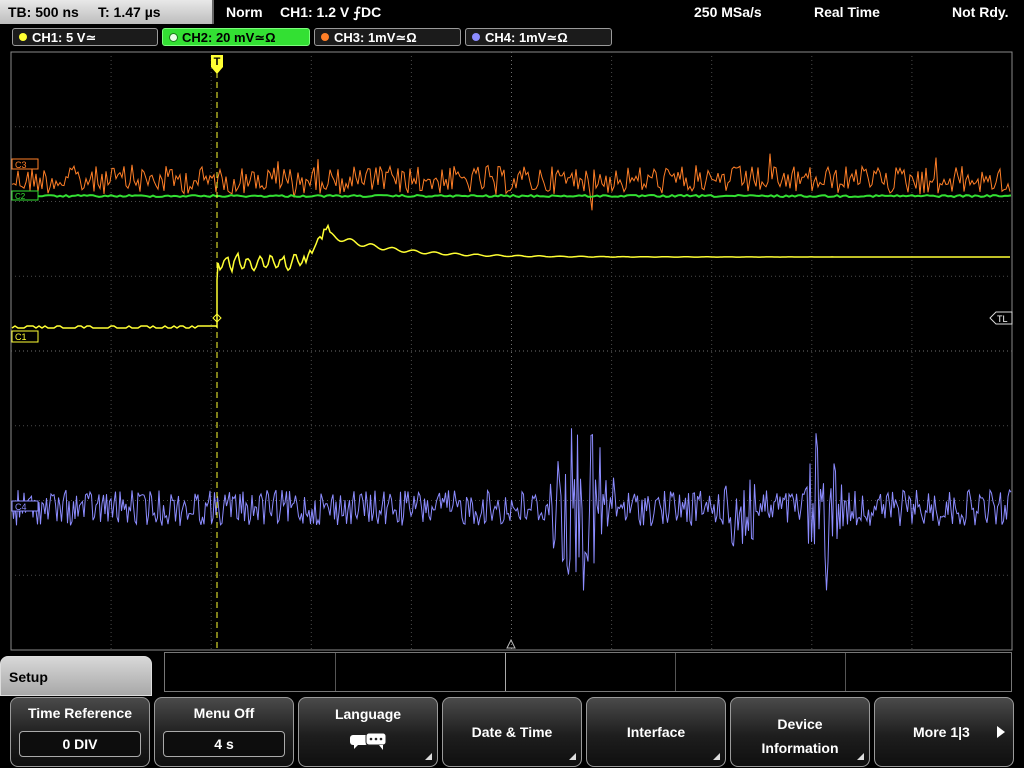 This screenshot has height=768, width=1024. I want to click on channel-tab-ch4: CH4: 1mV≃Ω, so click(538, 37).